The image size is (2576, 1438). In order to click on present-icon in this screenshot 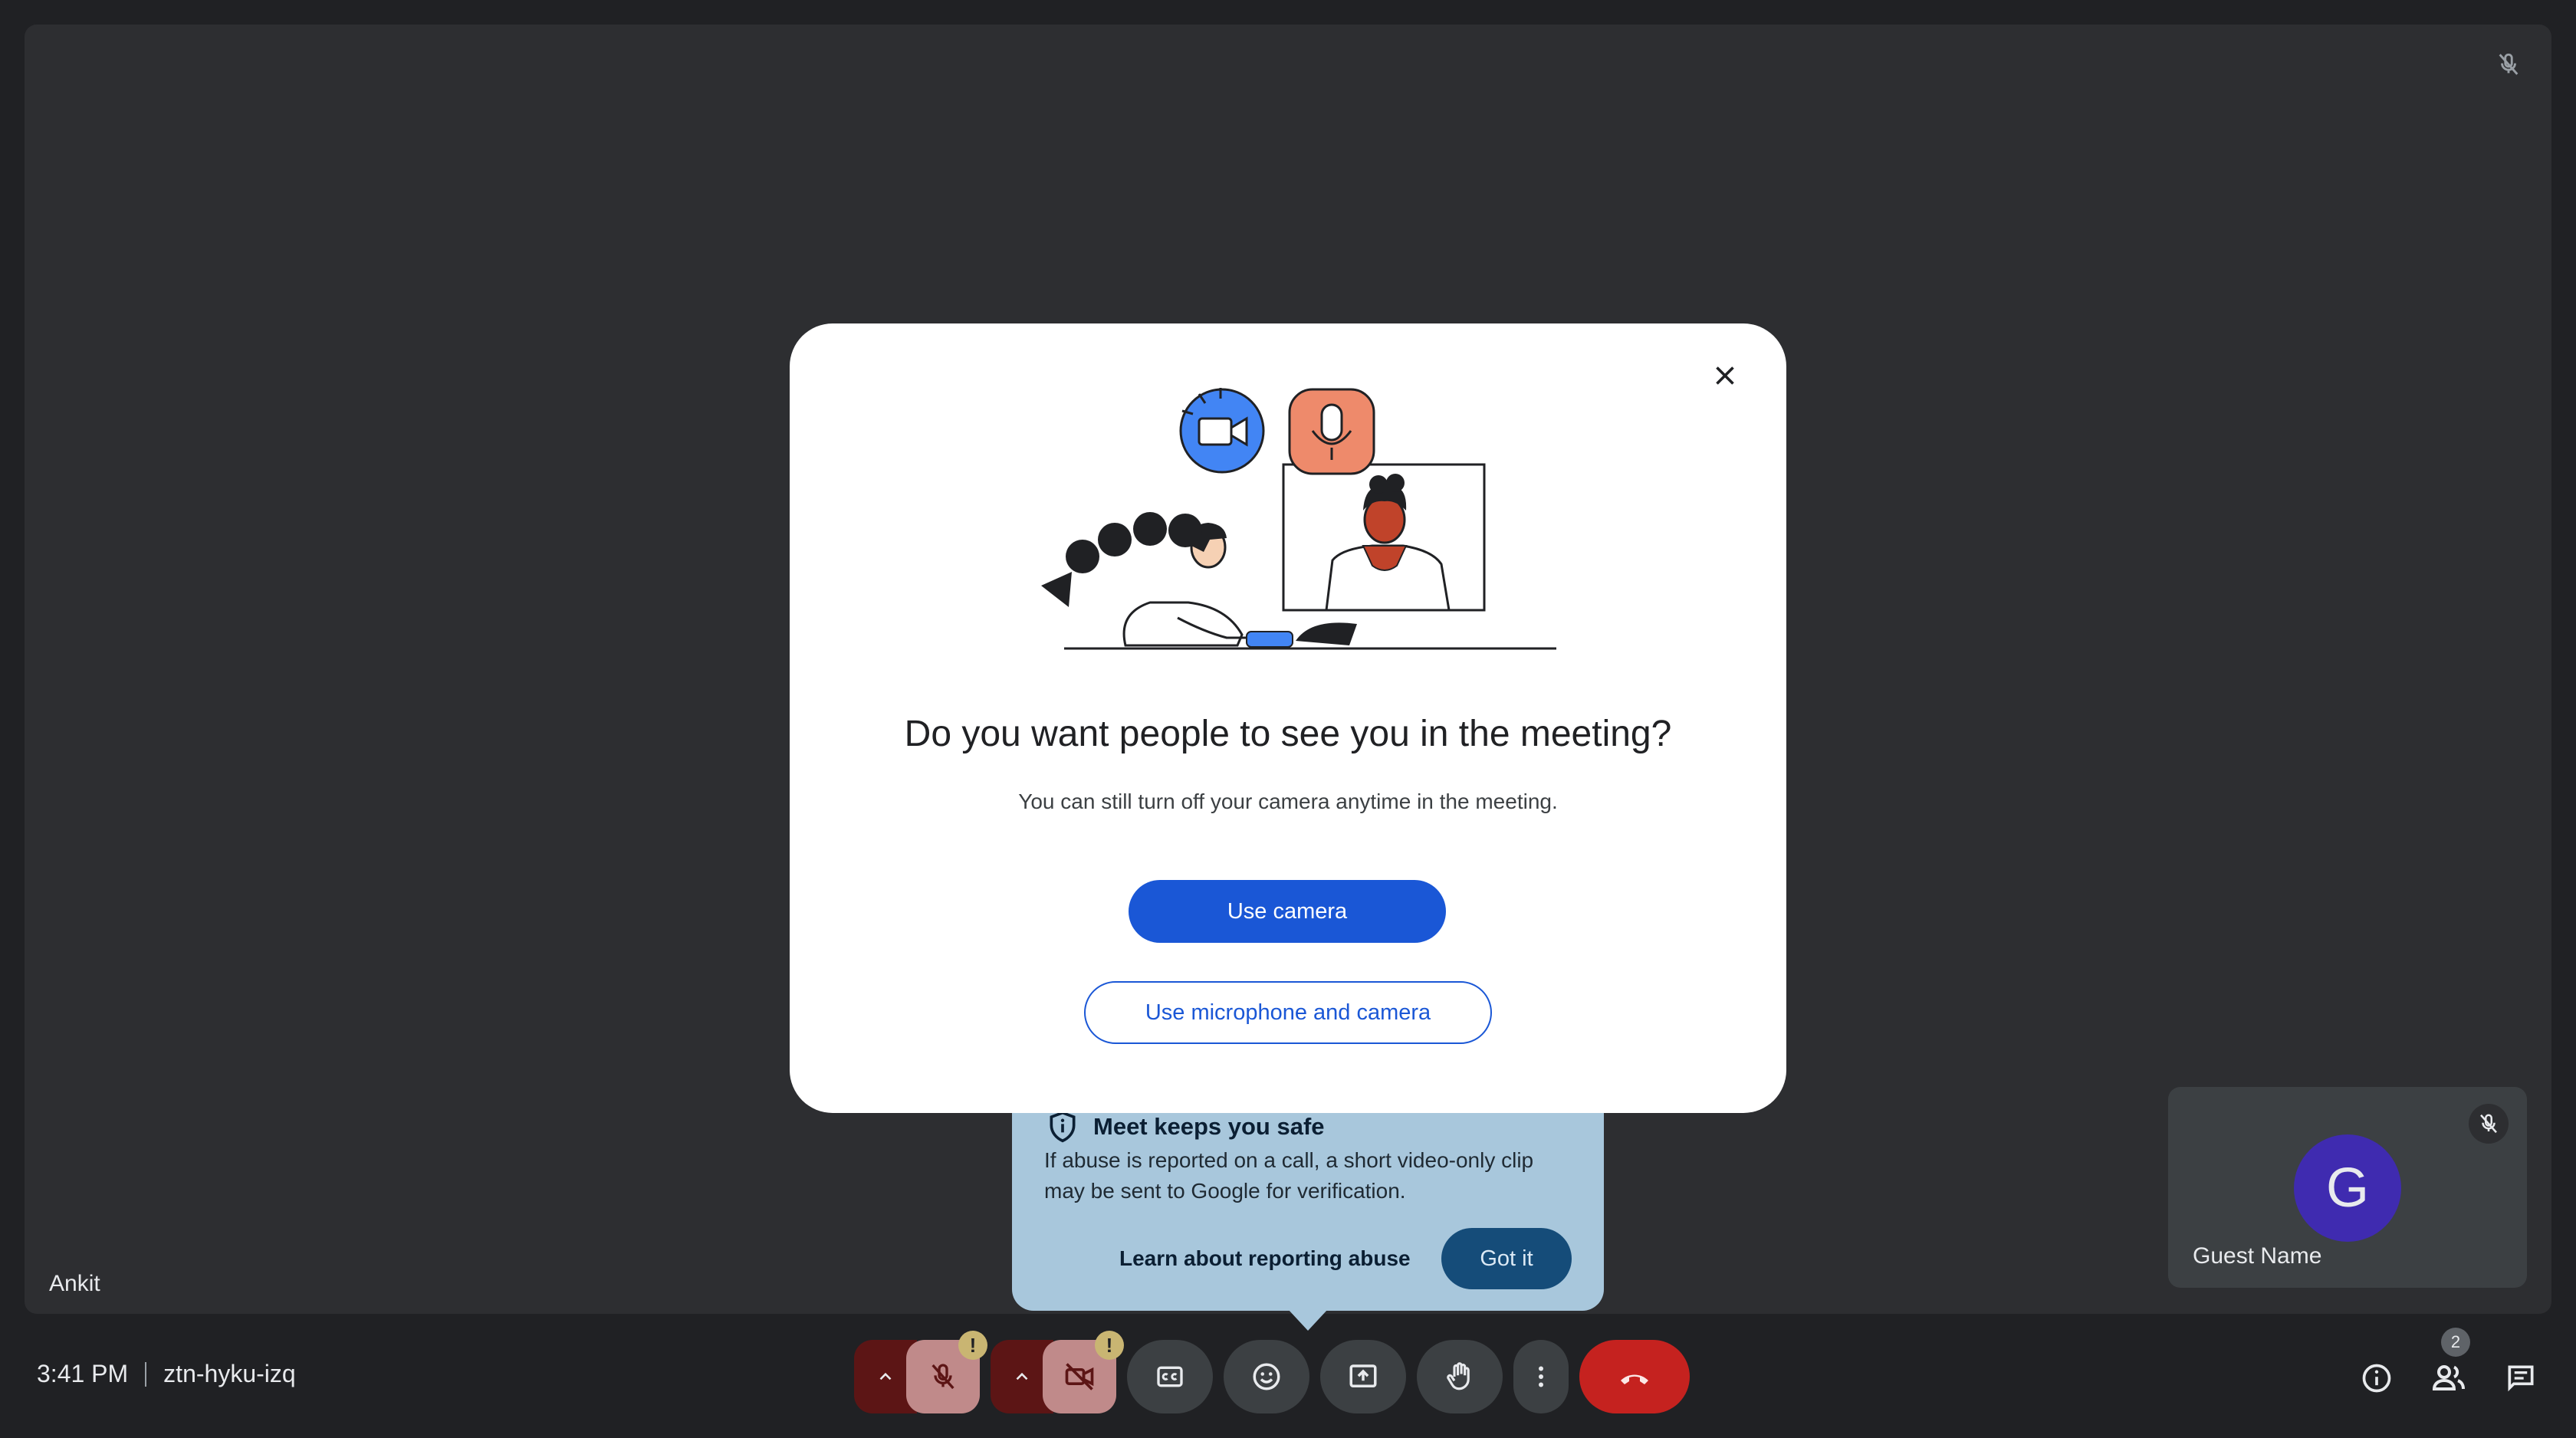, I will do `click(1363, 1375)`.